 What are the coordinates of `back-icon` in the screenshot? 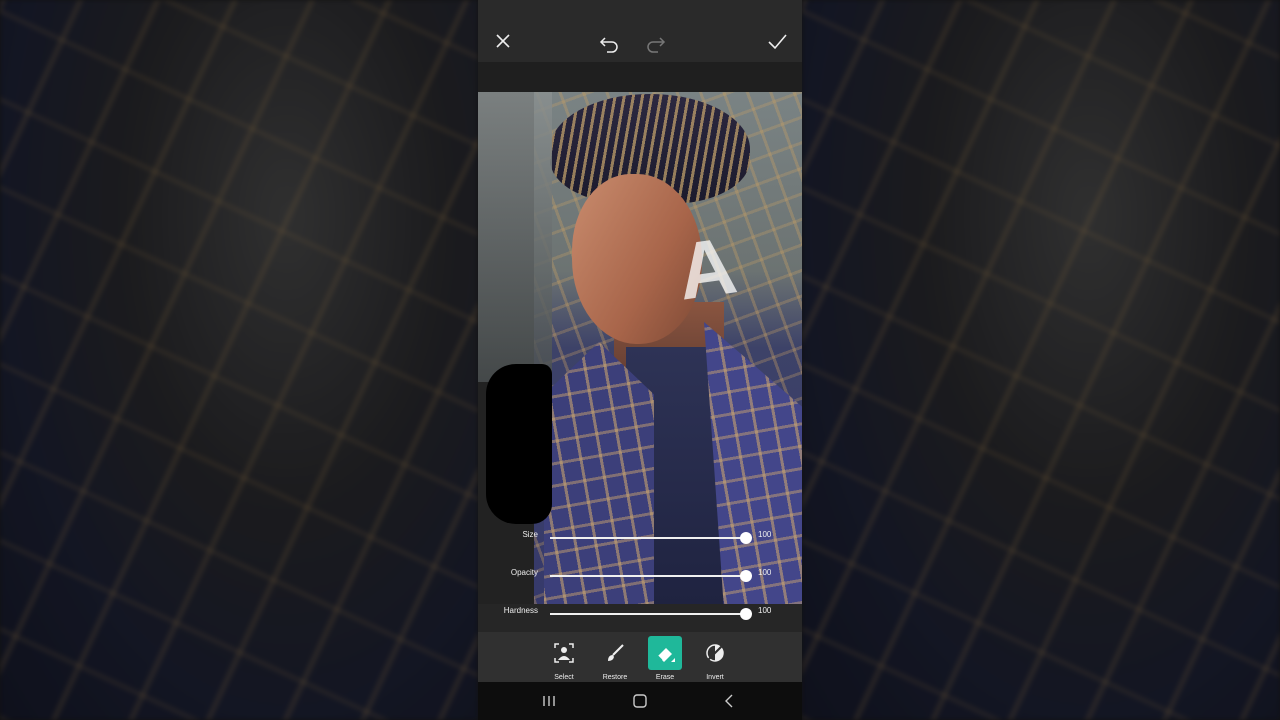 It's located at (729, 701).